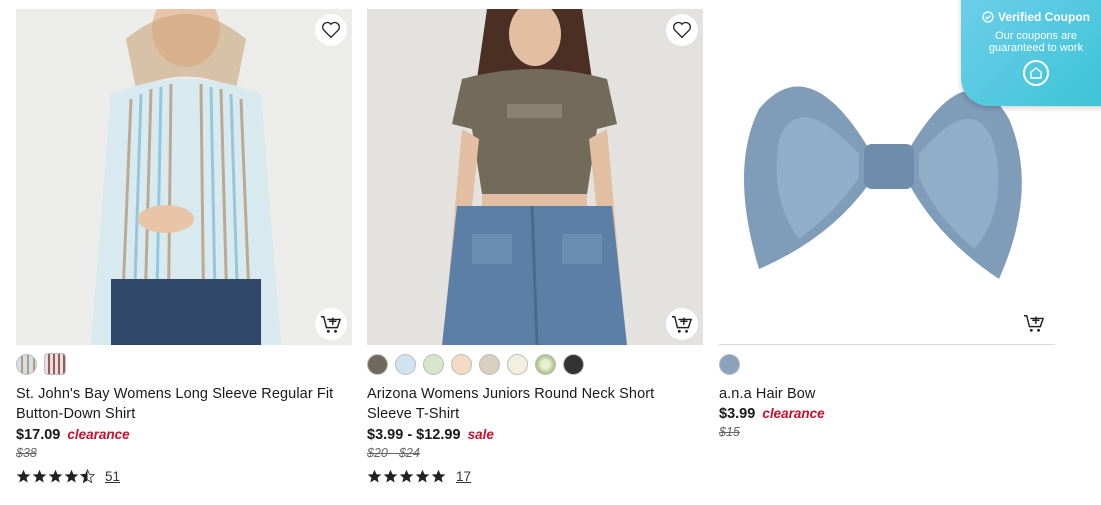 This screenshot has width=1101, height=505. What do you see at coordinates (184, 435) in the screenshot?
I see `price-row: $17.09 clearance` at bounding box center [184, 435].